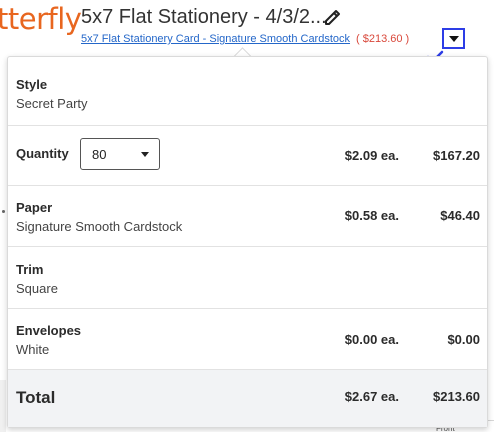 The image size is (494, 432). Describe the element at coordinates (456, 155) in the screenshot. I see `quantity-line-total: $167.20` at that location.